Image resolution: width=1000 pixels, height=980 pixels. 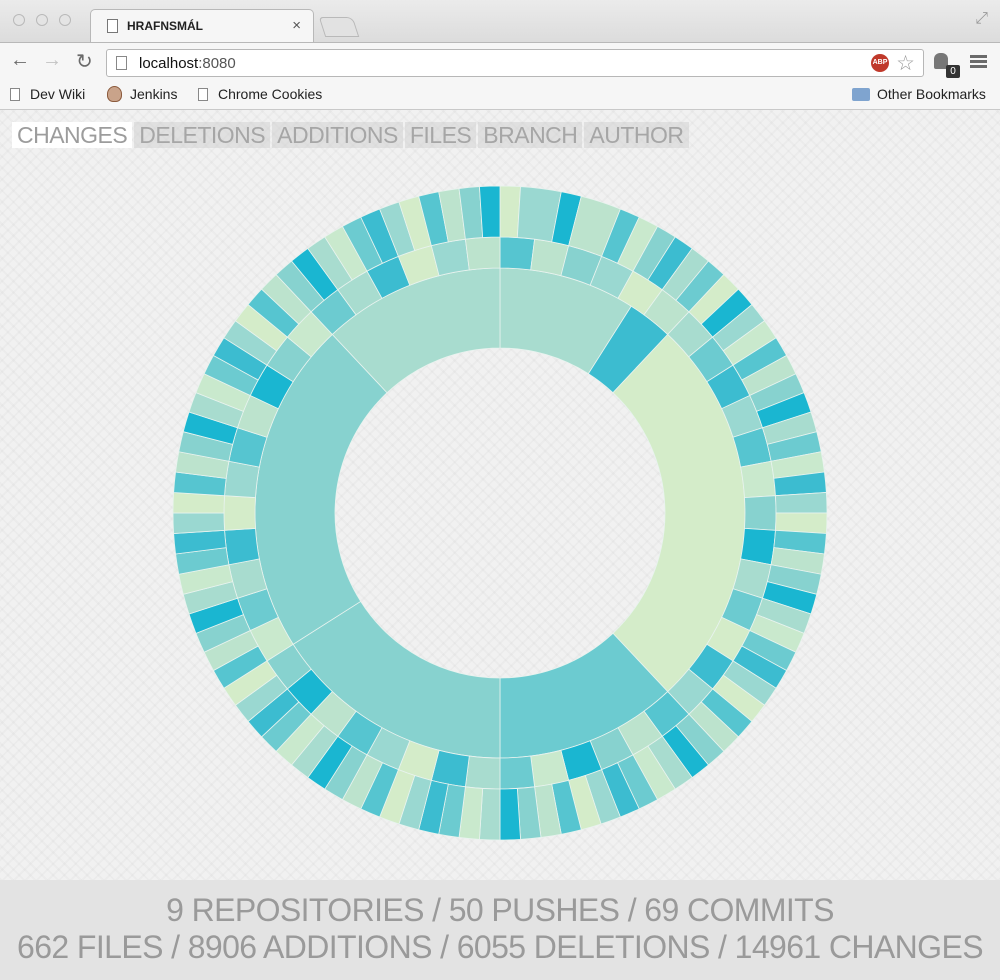 What do you see at coordinates (636, 135) in the screenshot?
I see `tab-author: AUTHOR` at bounding box center [636, 135].